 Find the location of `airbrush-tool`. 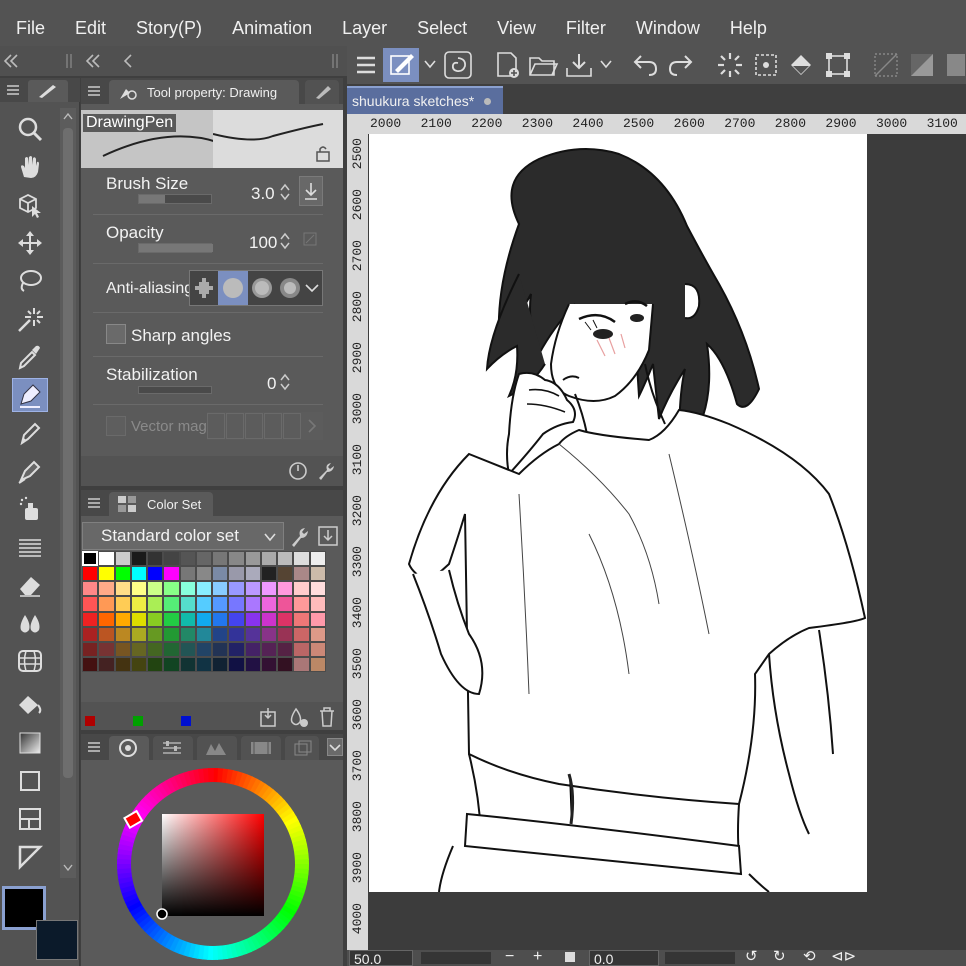

airbrush-tool is located at coordinates (30, 509).